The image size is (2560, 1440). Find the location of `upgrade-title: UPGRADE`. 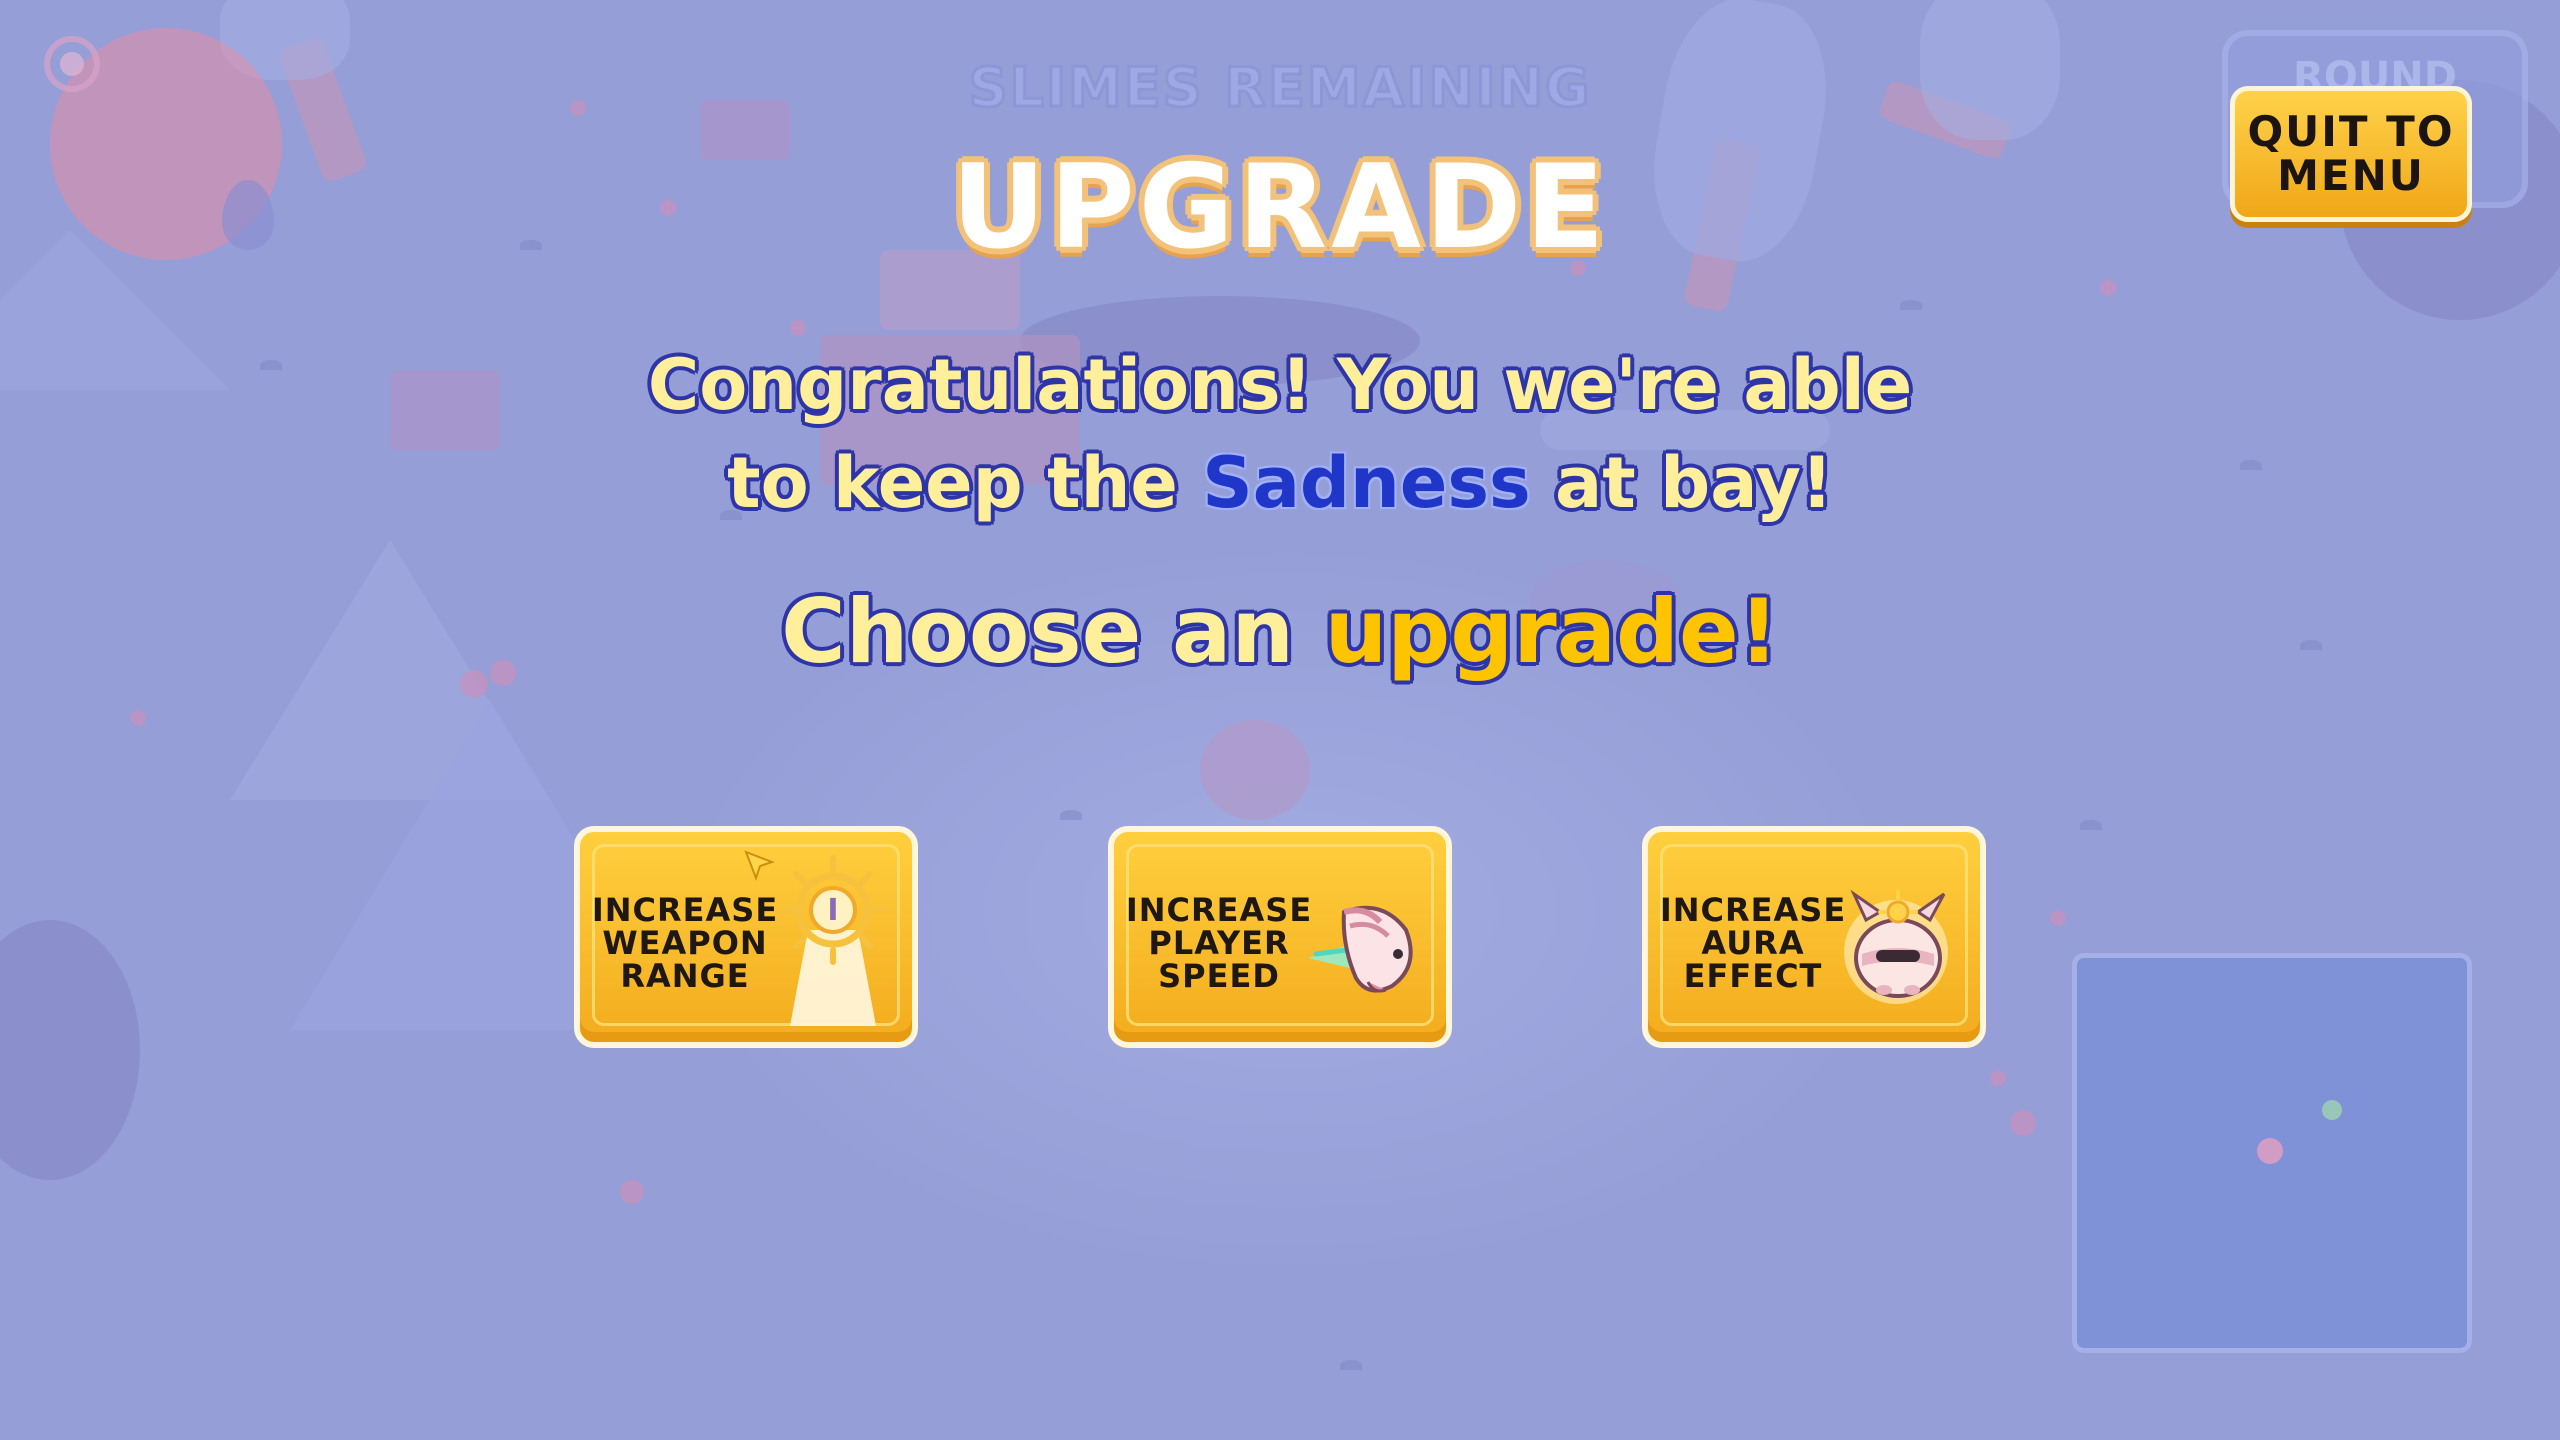

upgrade-title: UPGRADE is located at coordinates (1280, 207).